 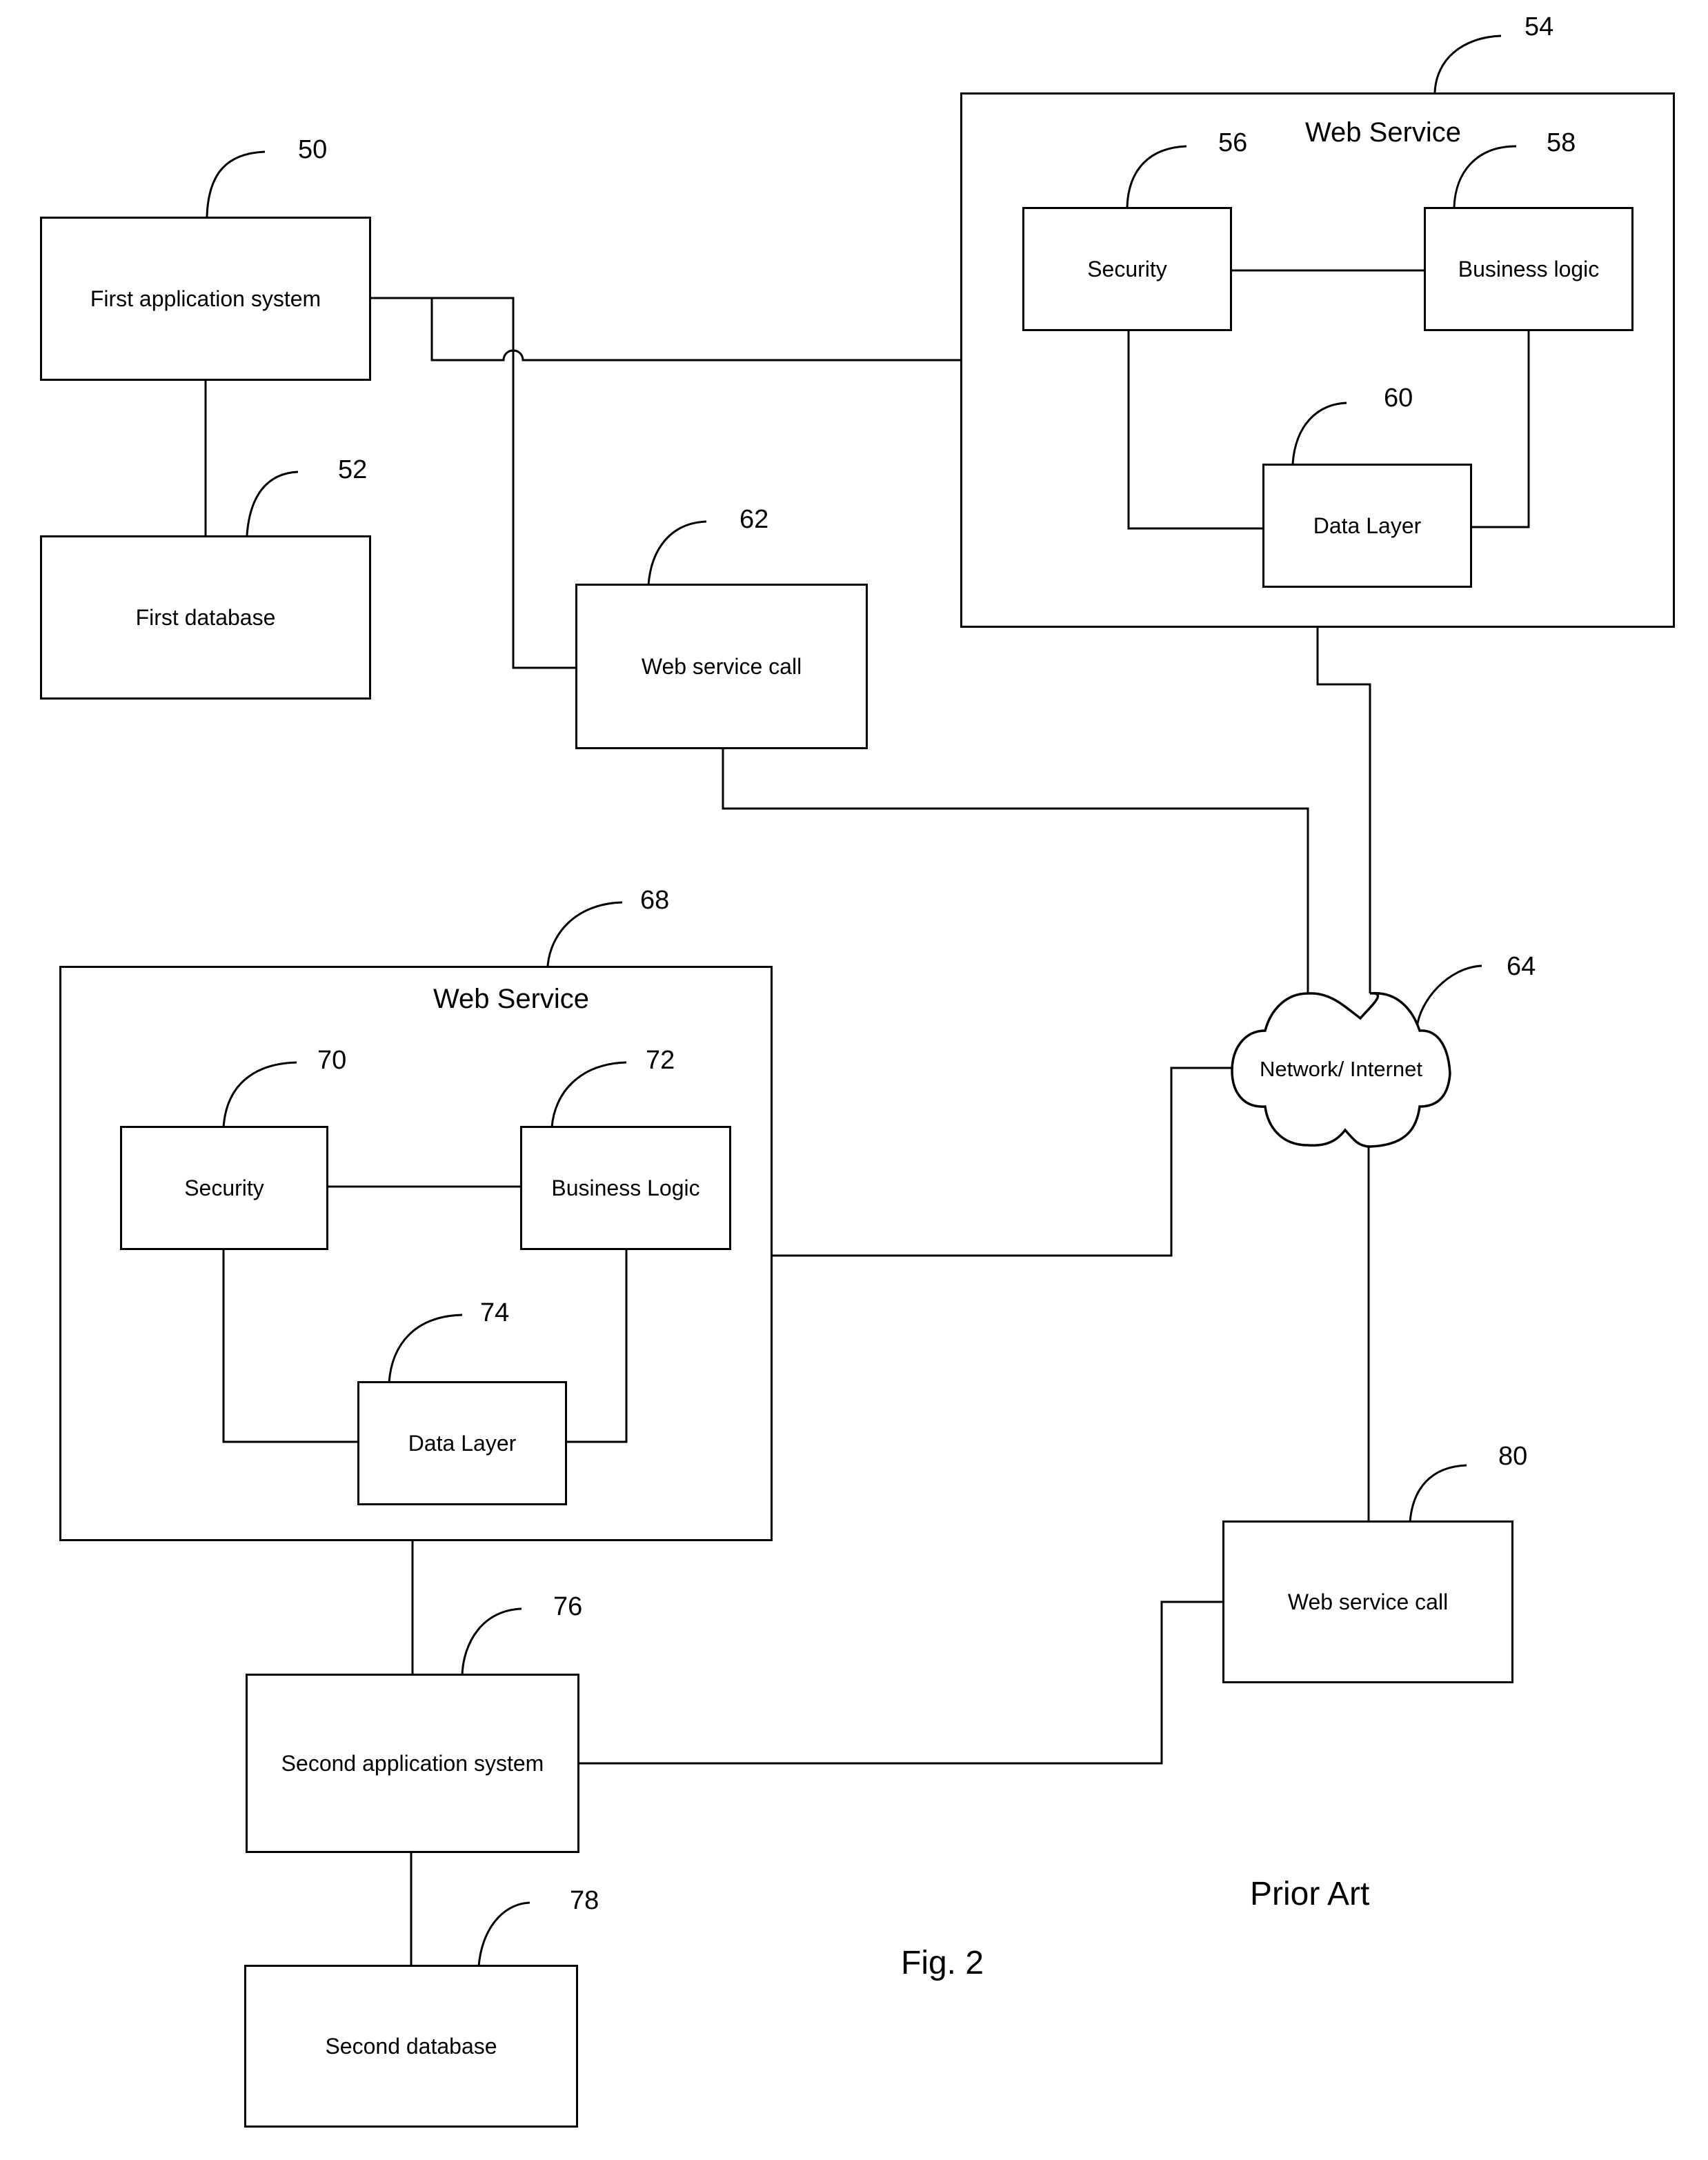 I want to click on ref-62: 62, so click(x=754, y=520).